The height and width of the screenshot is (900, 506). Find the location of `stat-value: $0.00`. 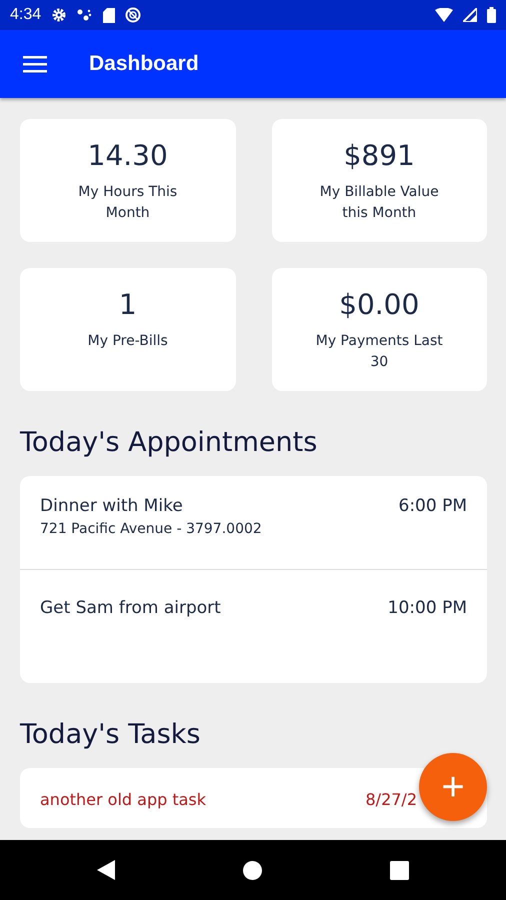

stat-value: $0.00 is located at coordinates (379, 304).